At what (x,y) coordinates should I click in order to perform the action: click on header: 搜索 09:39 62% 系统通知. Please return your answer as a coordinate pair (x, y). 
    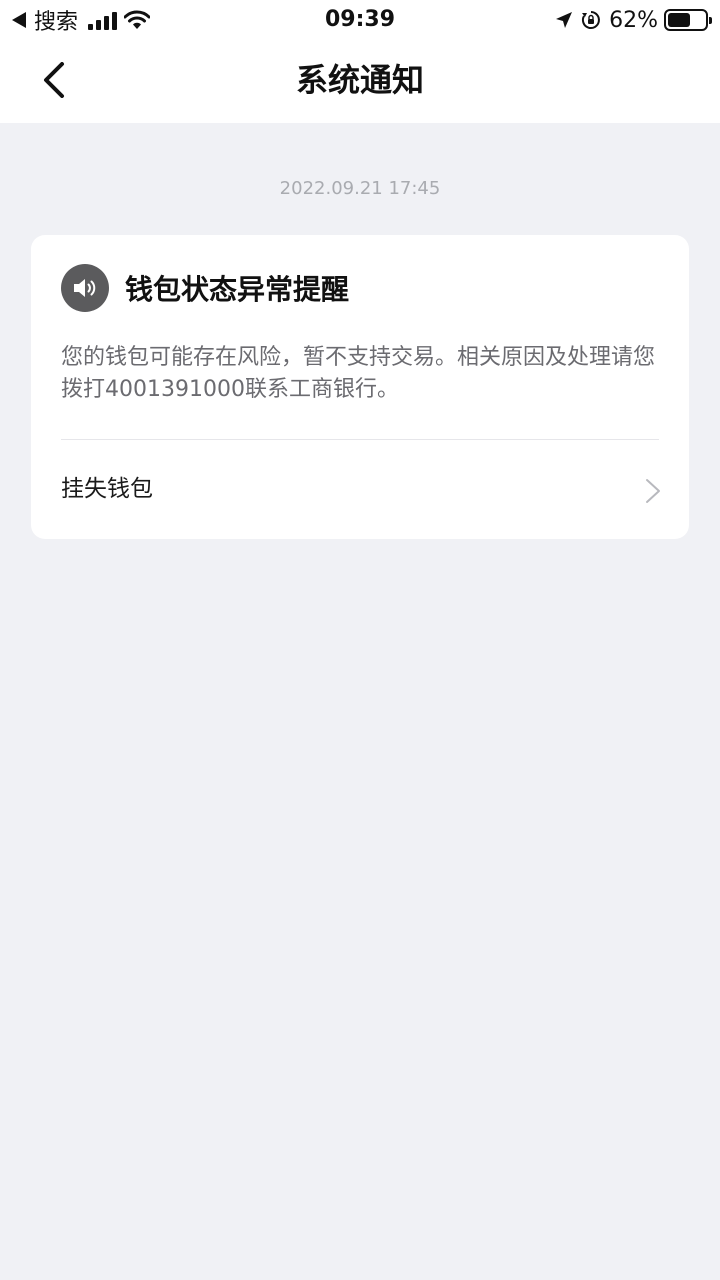
    Looking at the image, I should click on (360, 61).